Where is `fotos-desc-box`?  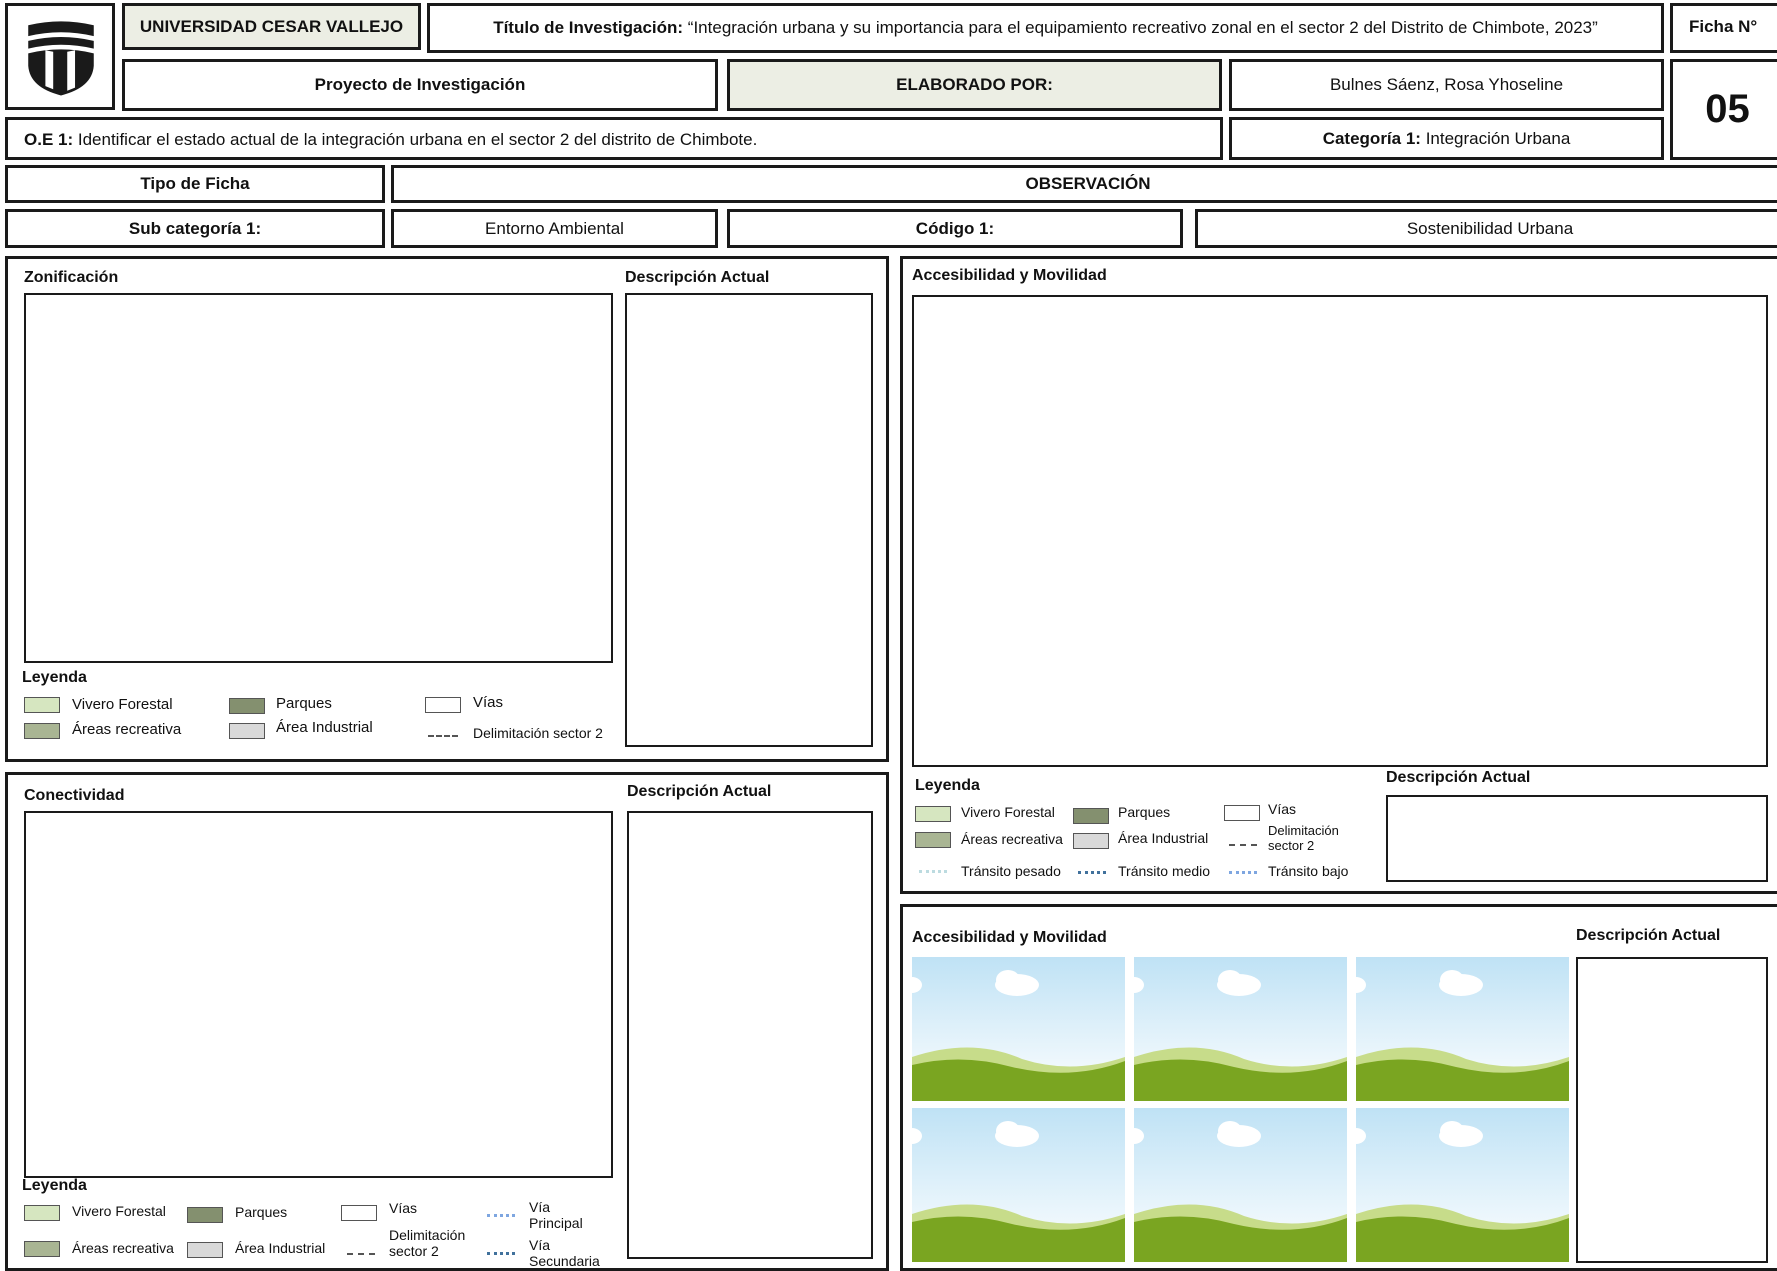 fotos-desc-box is located at coordinates (1672, 1110).